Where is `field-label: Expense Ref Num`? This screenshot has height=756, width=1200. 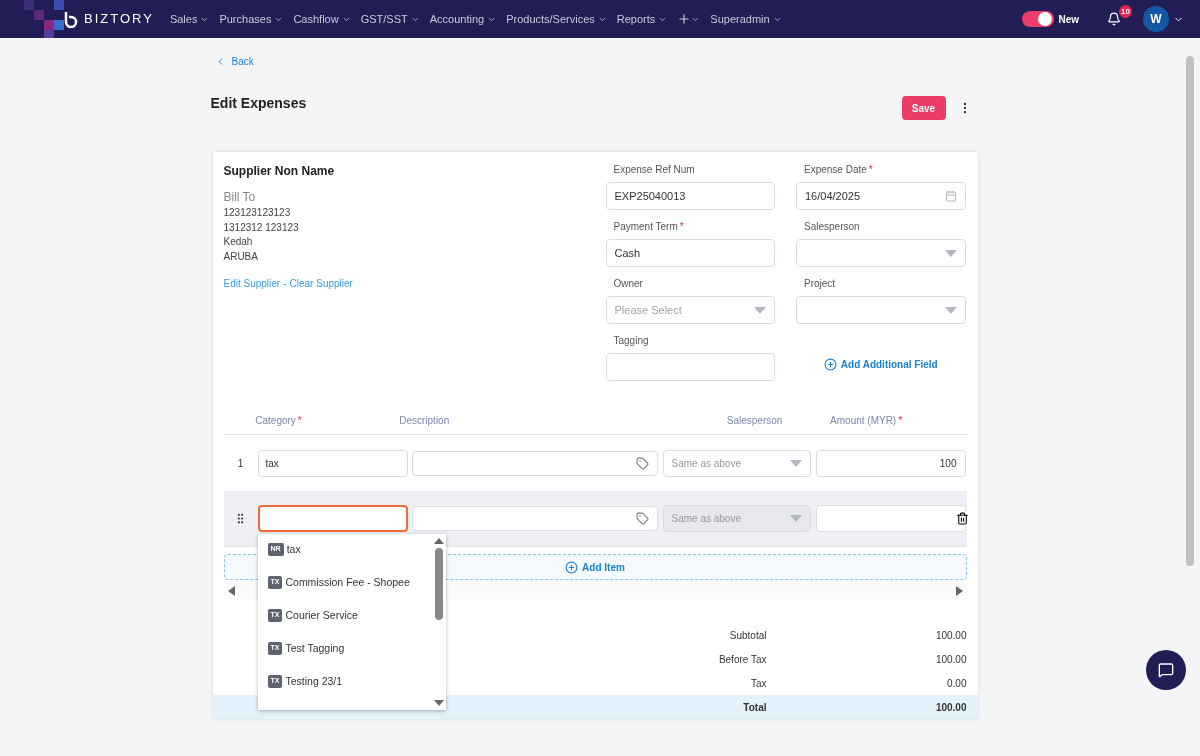
field-label: Expense Ref Num is located at coordinates (654, 169).